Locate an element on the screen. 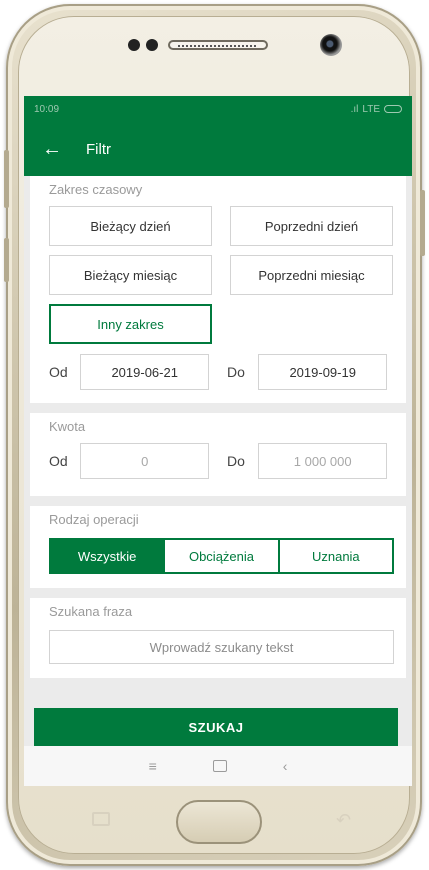  option-previous-day: Poprzedni dzień is located at coordinates (311, 226).